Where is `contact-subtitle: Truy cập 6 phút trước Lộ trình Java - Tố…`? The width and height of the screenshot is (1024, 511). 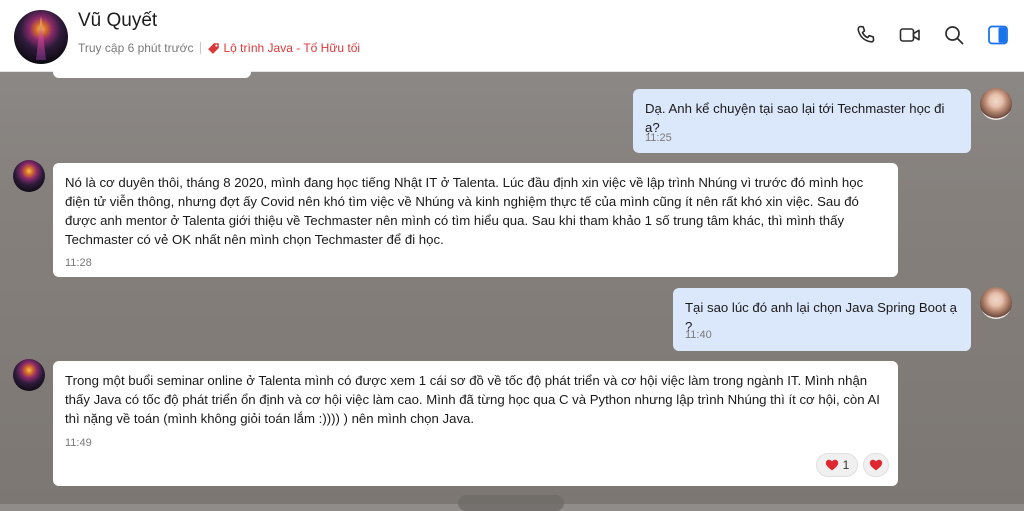
contact-subtitle: Truy cập 6 phút trước Lộ trình Java - Tố… is located at coordinates (219, 48).